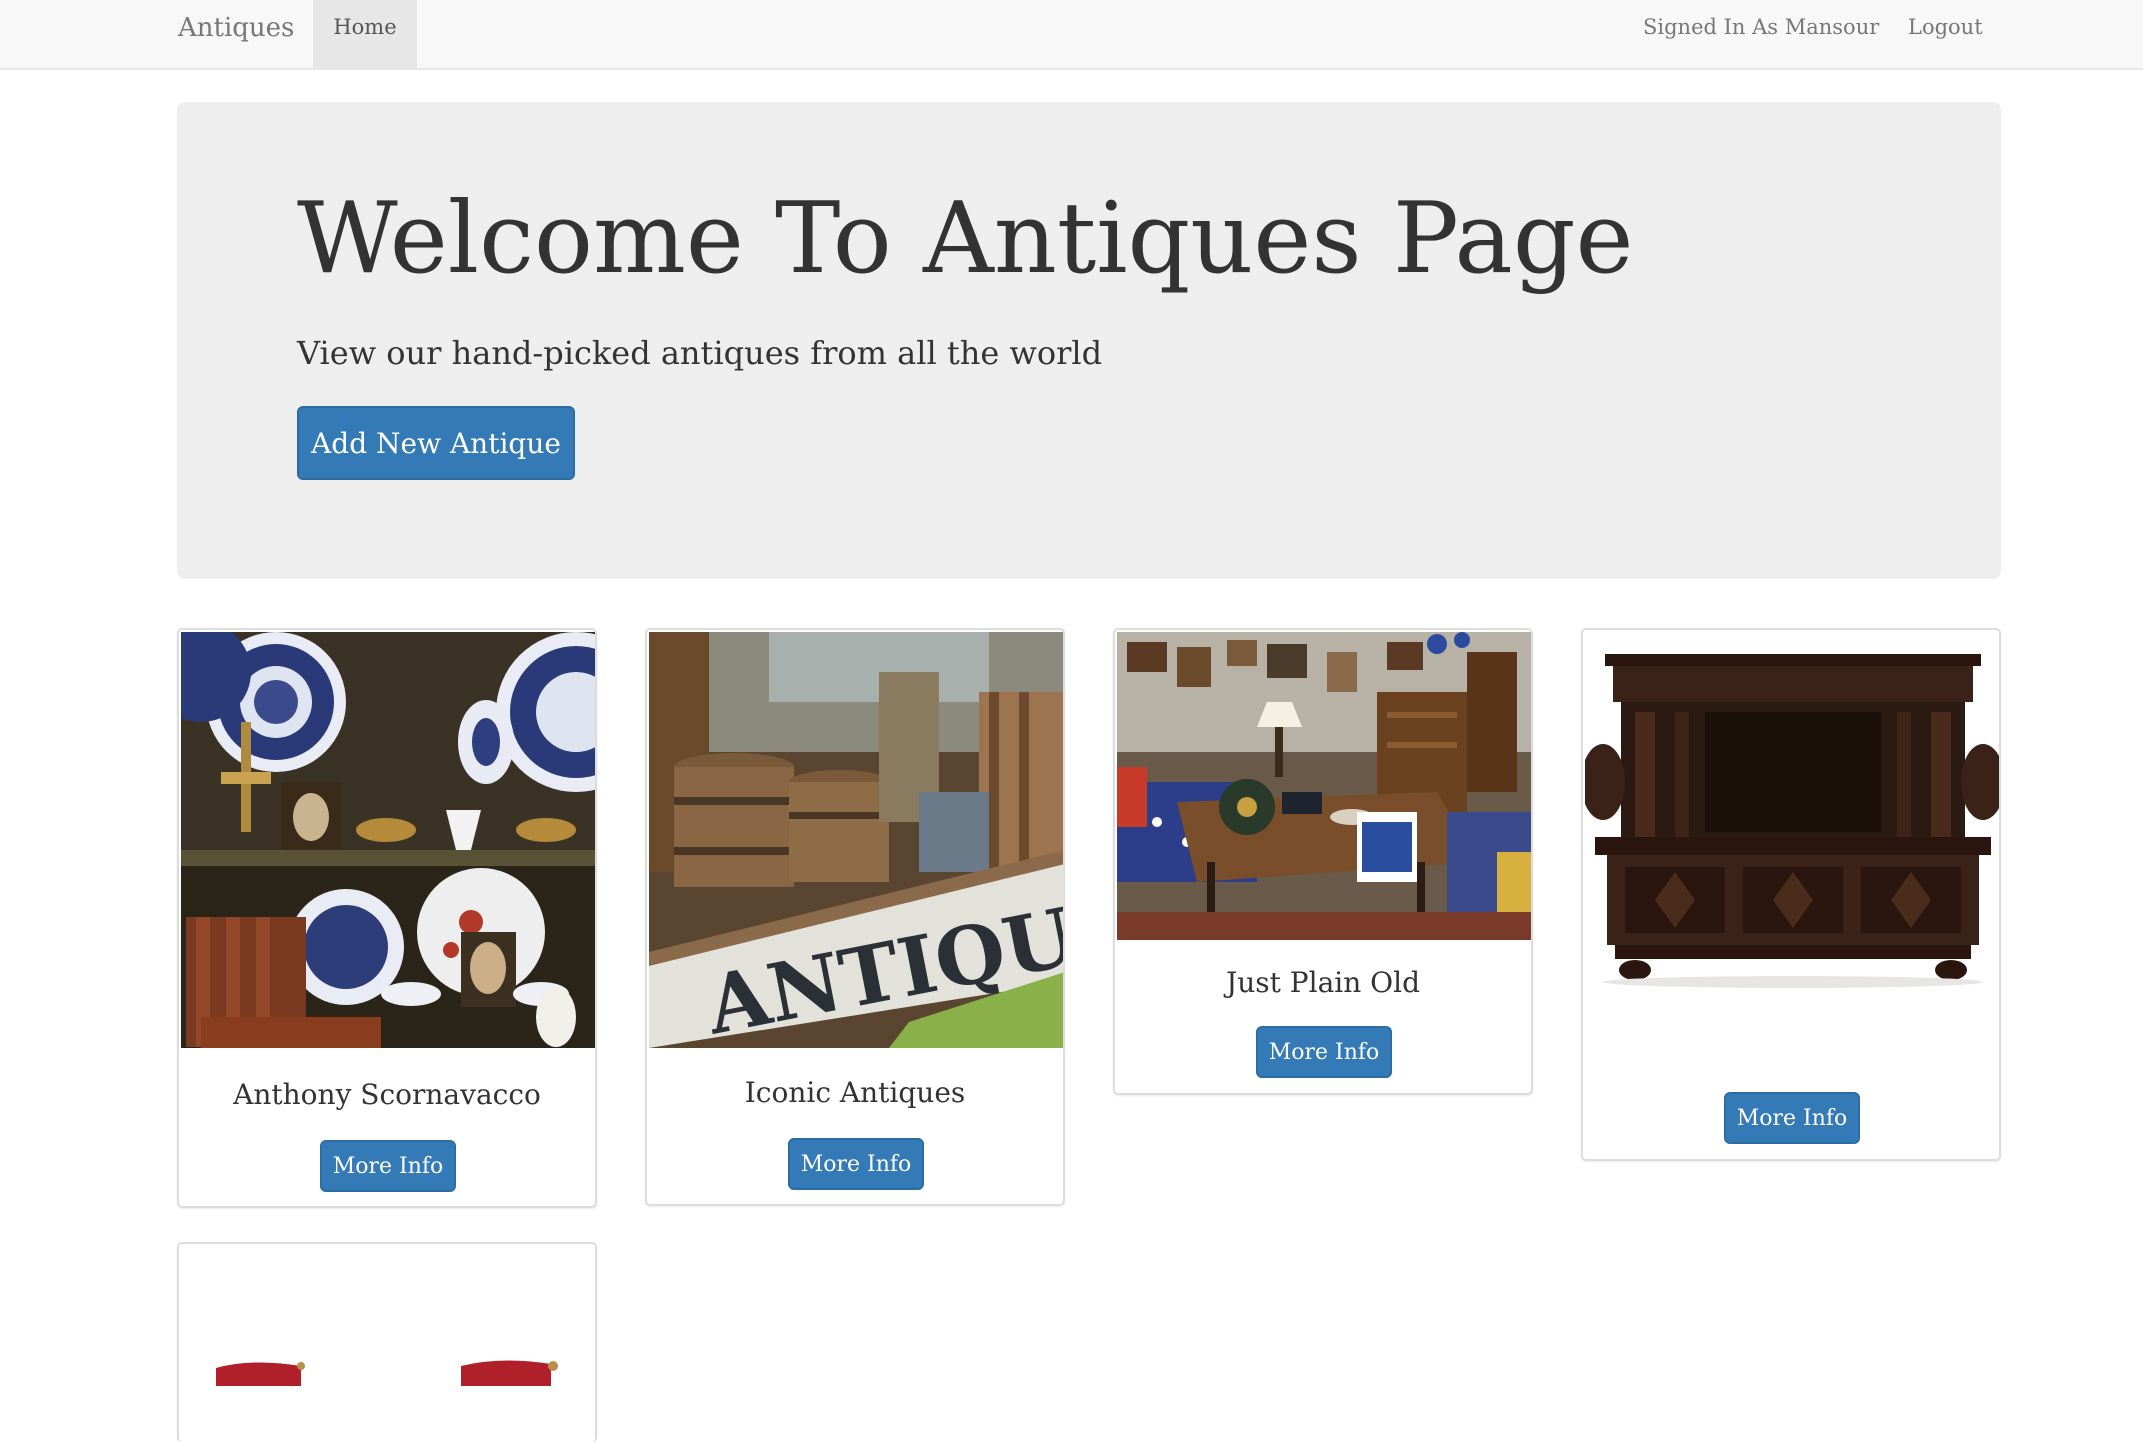 The height and width of the screenshot is (1442, 2143). What do you see at coordinates (236, 28) in the screenshot?
I see `brand-link: Antiques` at bounding box center [236, 28].